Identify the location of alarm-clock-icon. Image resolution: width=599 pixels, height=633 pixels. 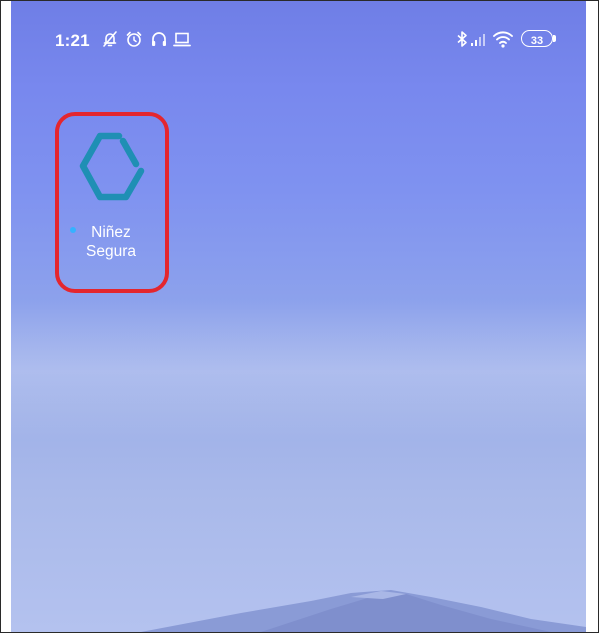
(134, 39).